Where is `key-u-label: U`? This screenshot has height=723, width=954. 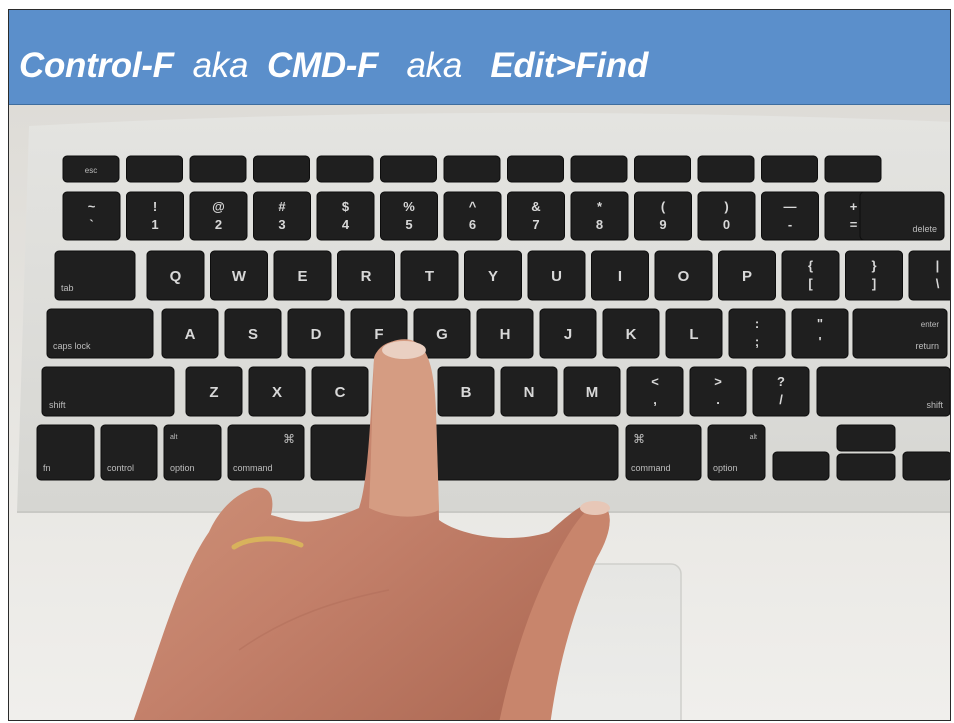
key-u-label: U is located at coordinates (556, 276).